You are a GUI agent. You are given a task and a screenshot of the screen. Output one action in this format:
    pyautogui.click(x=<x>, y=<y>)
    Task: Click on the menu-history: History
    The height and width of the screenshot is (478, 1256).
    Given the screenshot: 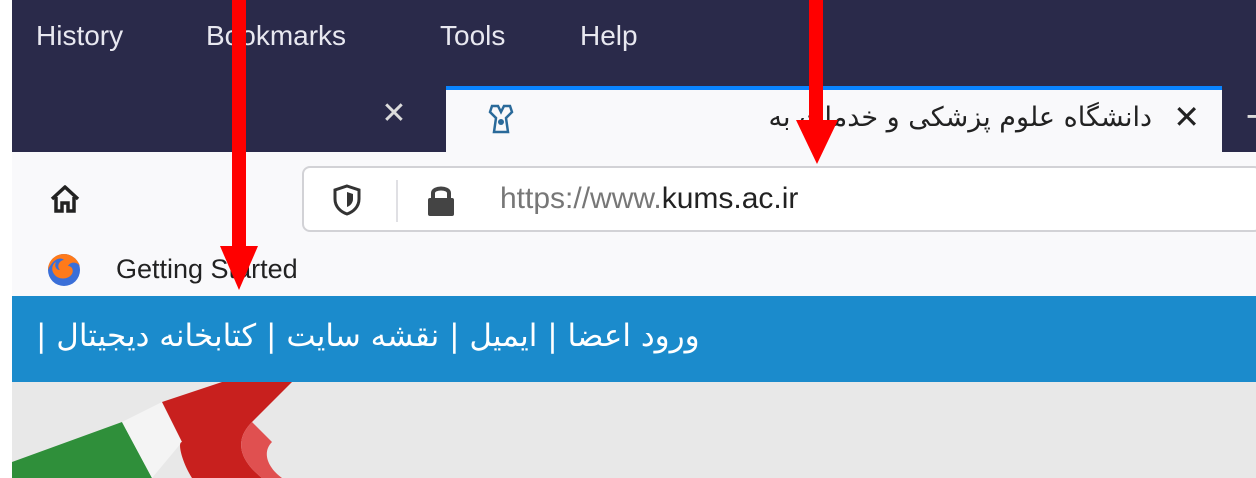 What is the action you would take?
    pyautogui.click(x=79, y=36)
    